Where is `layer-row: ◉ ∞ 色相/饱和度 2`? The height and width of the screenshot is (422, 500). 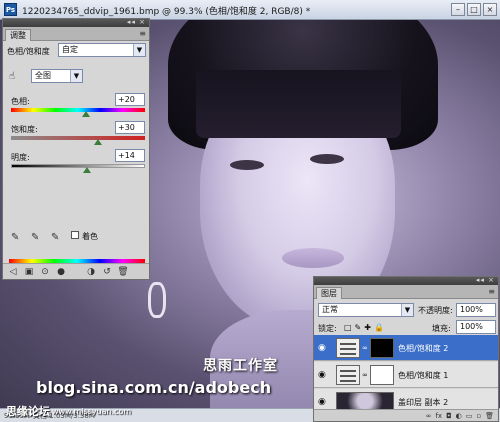 layer-row: ◉ ∞ 色相/饱和度 2 is located at coordinates (406, 348).